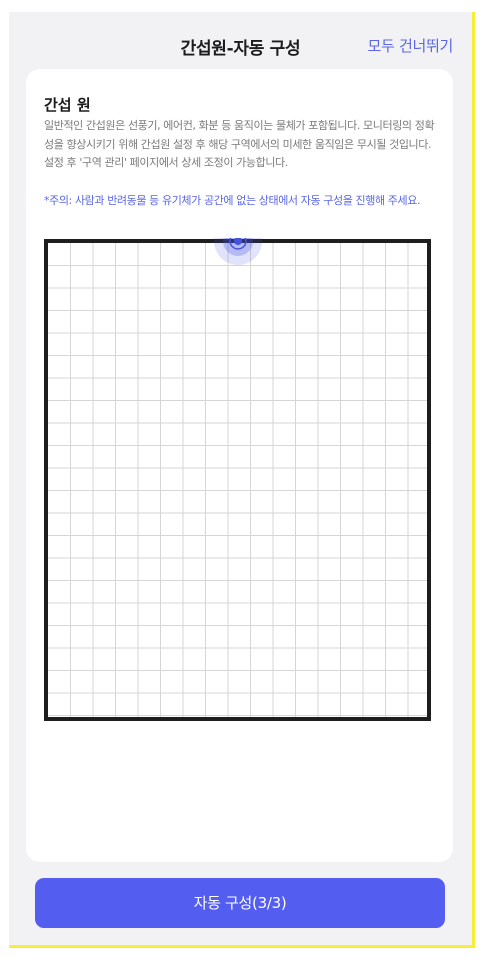 The image size is (480, 958). I want to click on header-bar: 간섭원-자동 구성 모두 건너뛰기, so click(240, 40).